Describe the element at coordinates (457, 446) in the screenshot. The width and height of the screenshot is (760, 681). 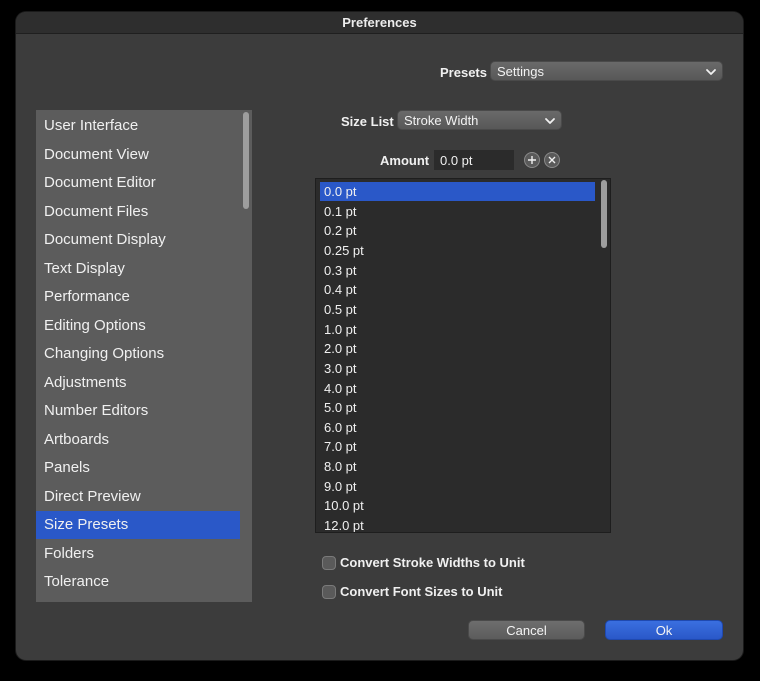
I see `size-list-item: 7.0 pt` at that location.